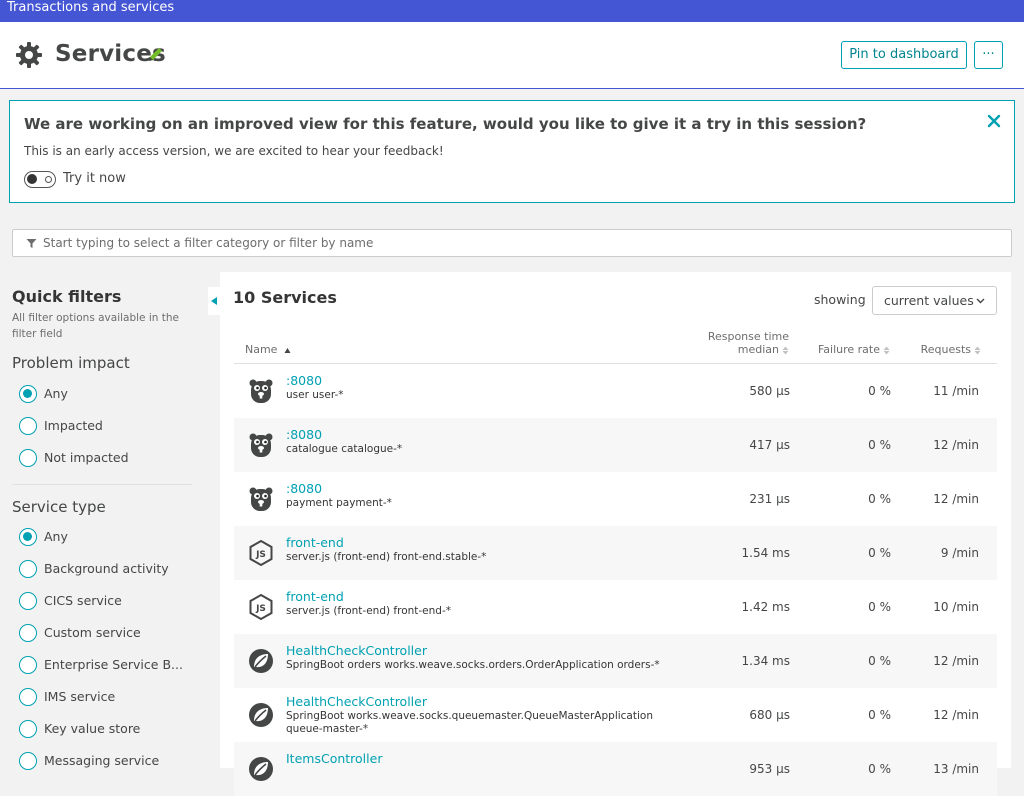 The image size is (1024, 796). Describe the element at coordinates (59, 507) in the screenshot. I see `service-type-heading: Service type` at that location.